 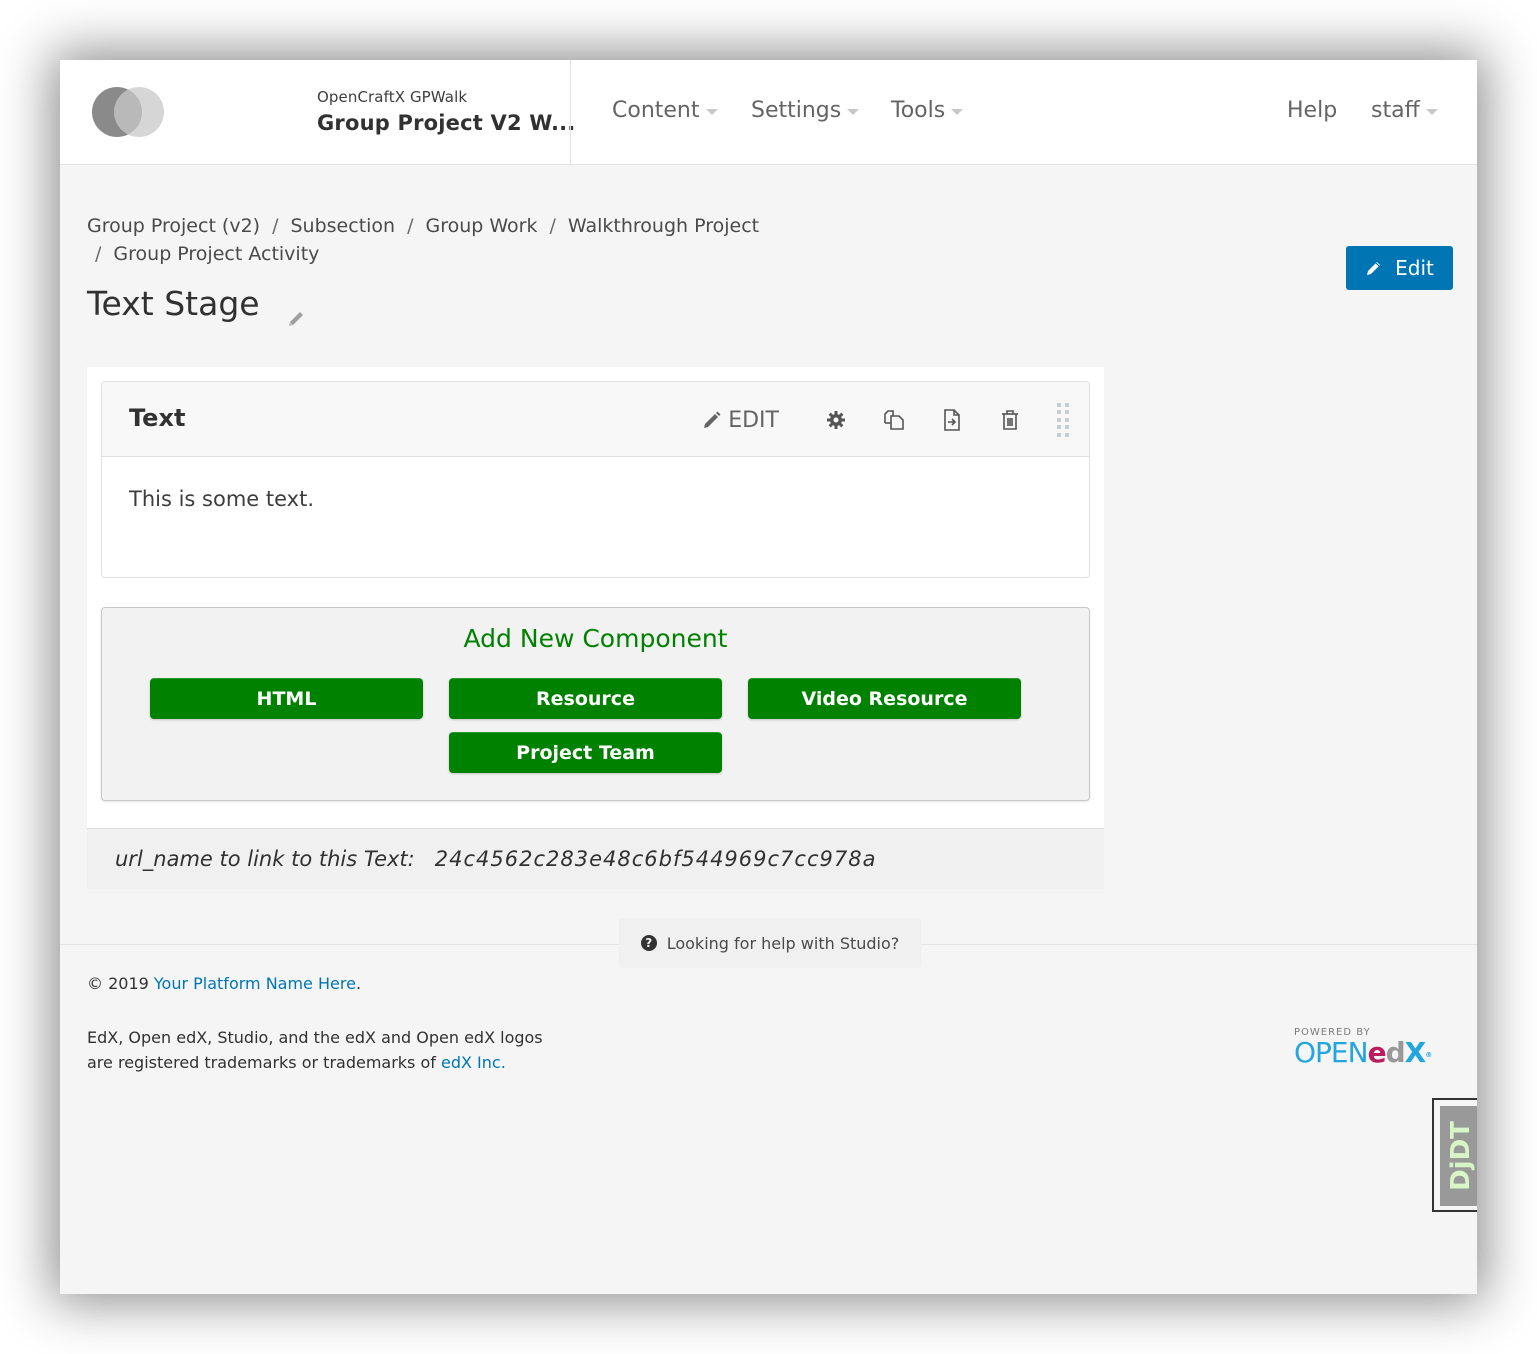 I want to click on studio-help-label: Looking for help with Studio?, so click(x=783, y=943).